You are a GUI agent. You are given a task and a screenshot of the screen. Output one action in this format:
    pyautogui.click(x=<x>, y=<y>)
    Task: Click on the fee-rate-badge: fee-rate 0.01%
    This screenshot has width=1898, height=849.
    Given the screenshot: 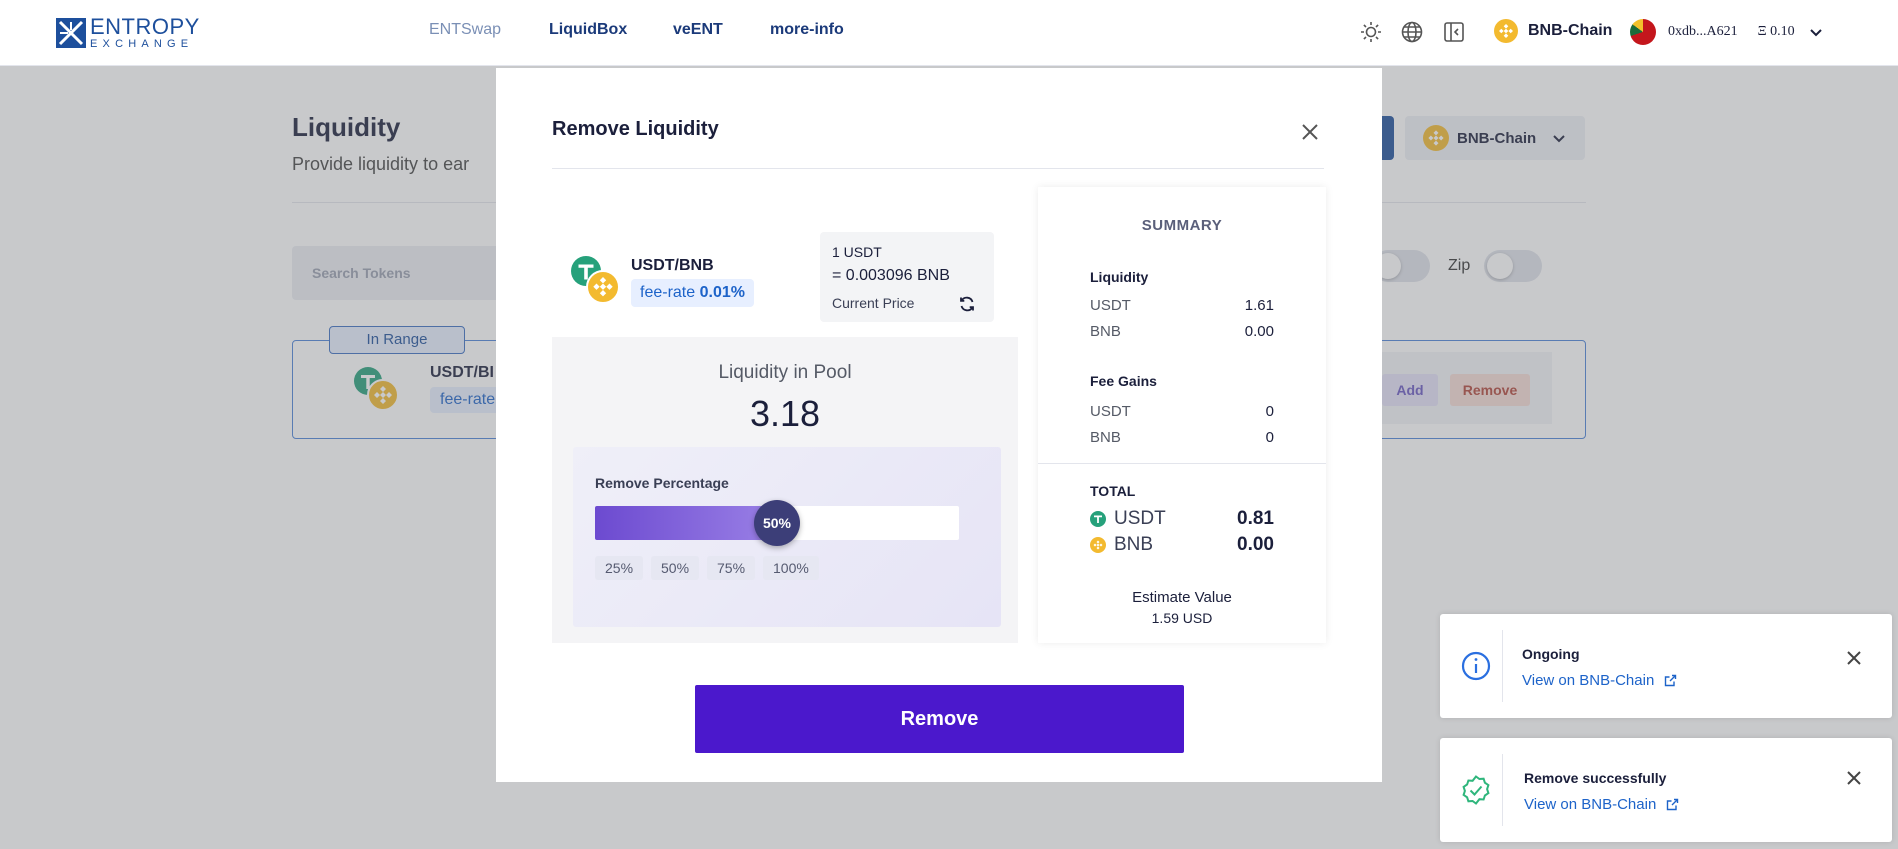 What is the action you would take?
    pyautogui.click(x=692, y=293)
    